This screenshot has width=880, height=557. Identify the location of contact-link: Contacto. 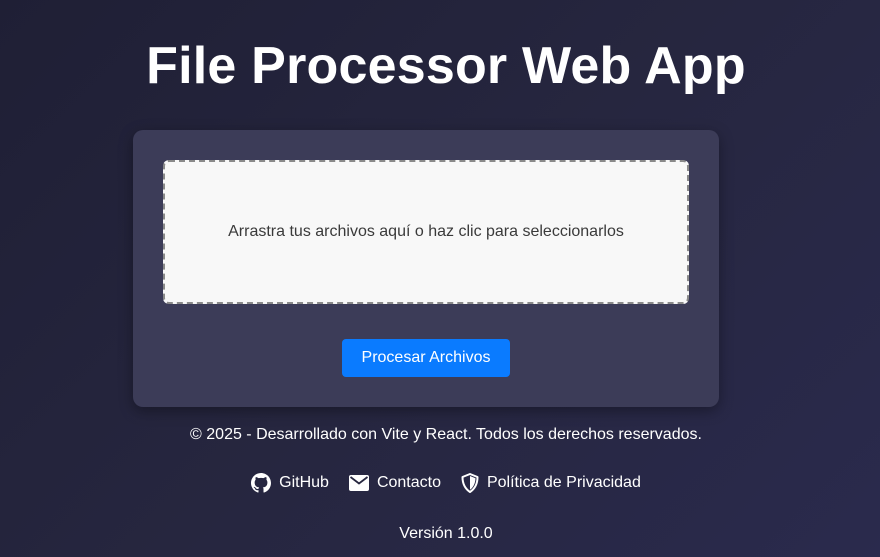
(394, 483).